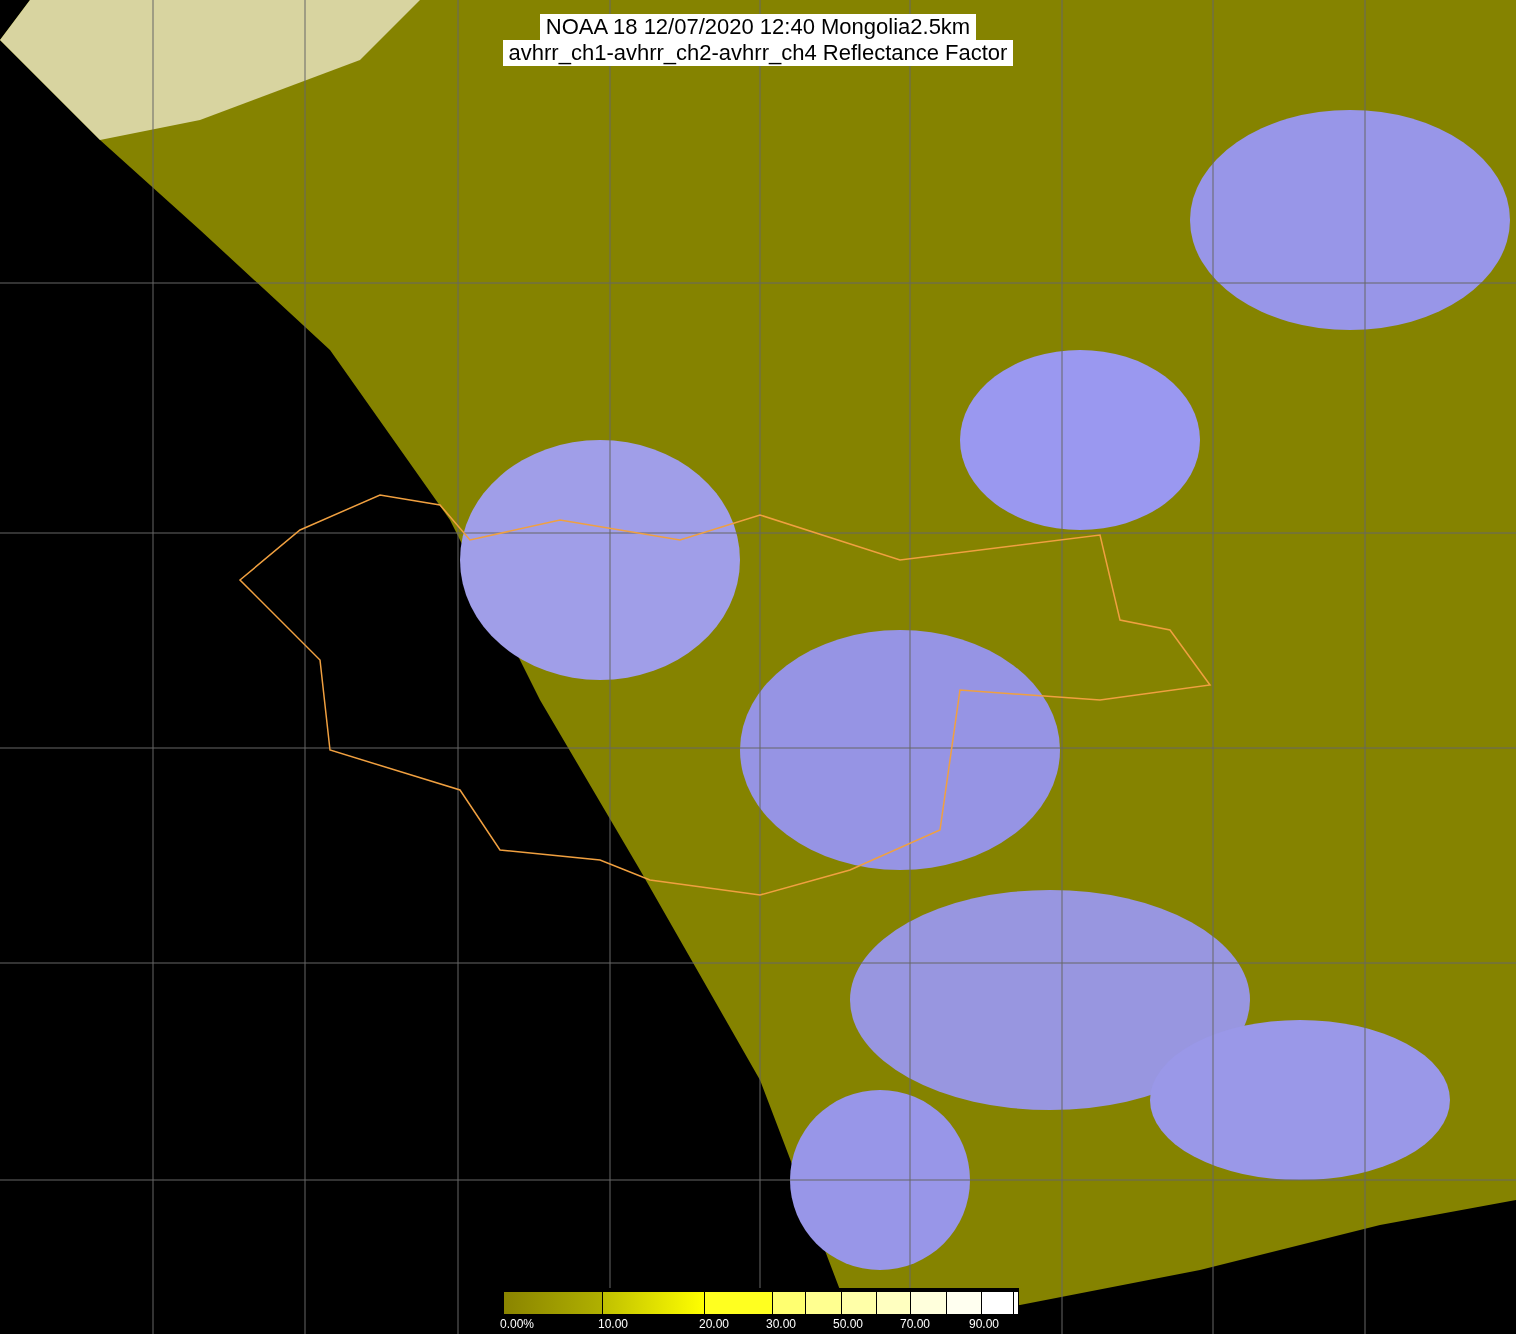 The width and height of the screenshot is (1516, 1334). Describe the element at coordinates (613, 1324) in the screenshot. I see `colorbar-label: 10.00` at that location.